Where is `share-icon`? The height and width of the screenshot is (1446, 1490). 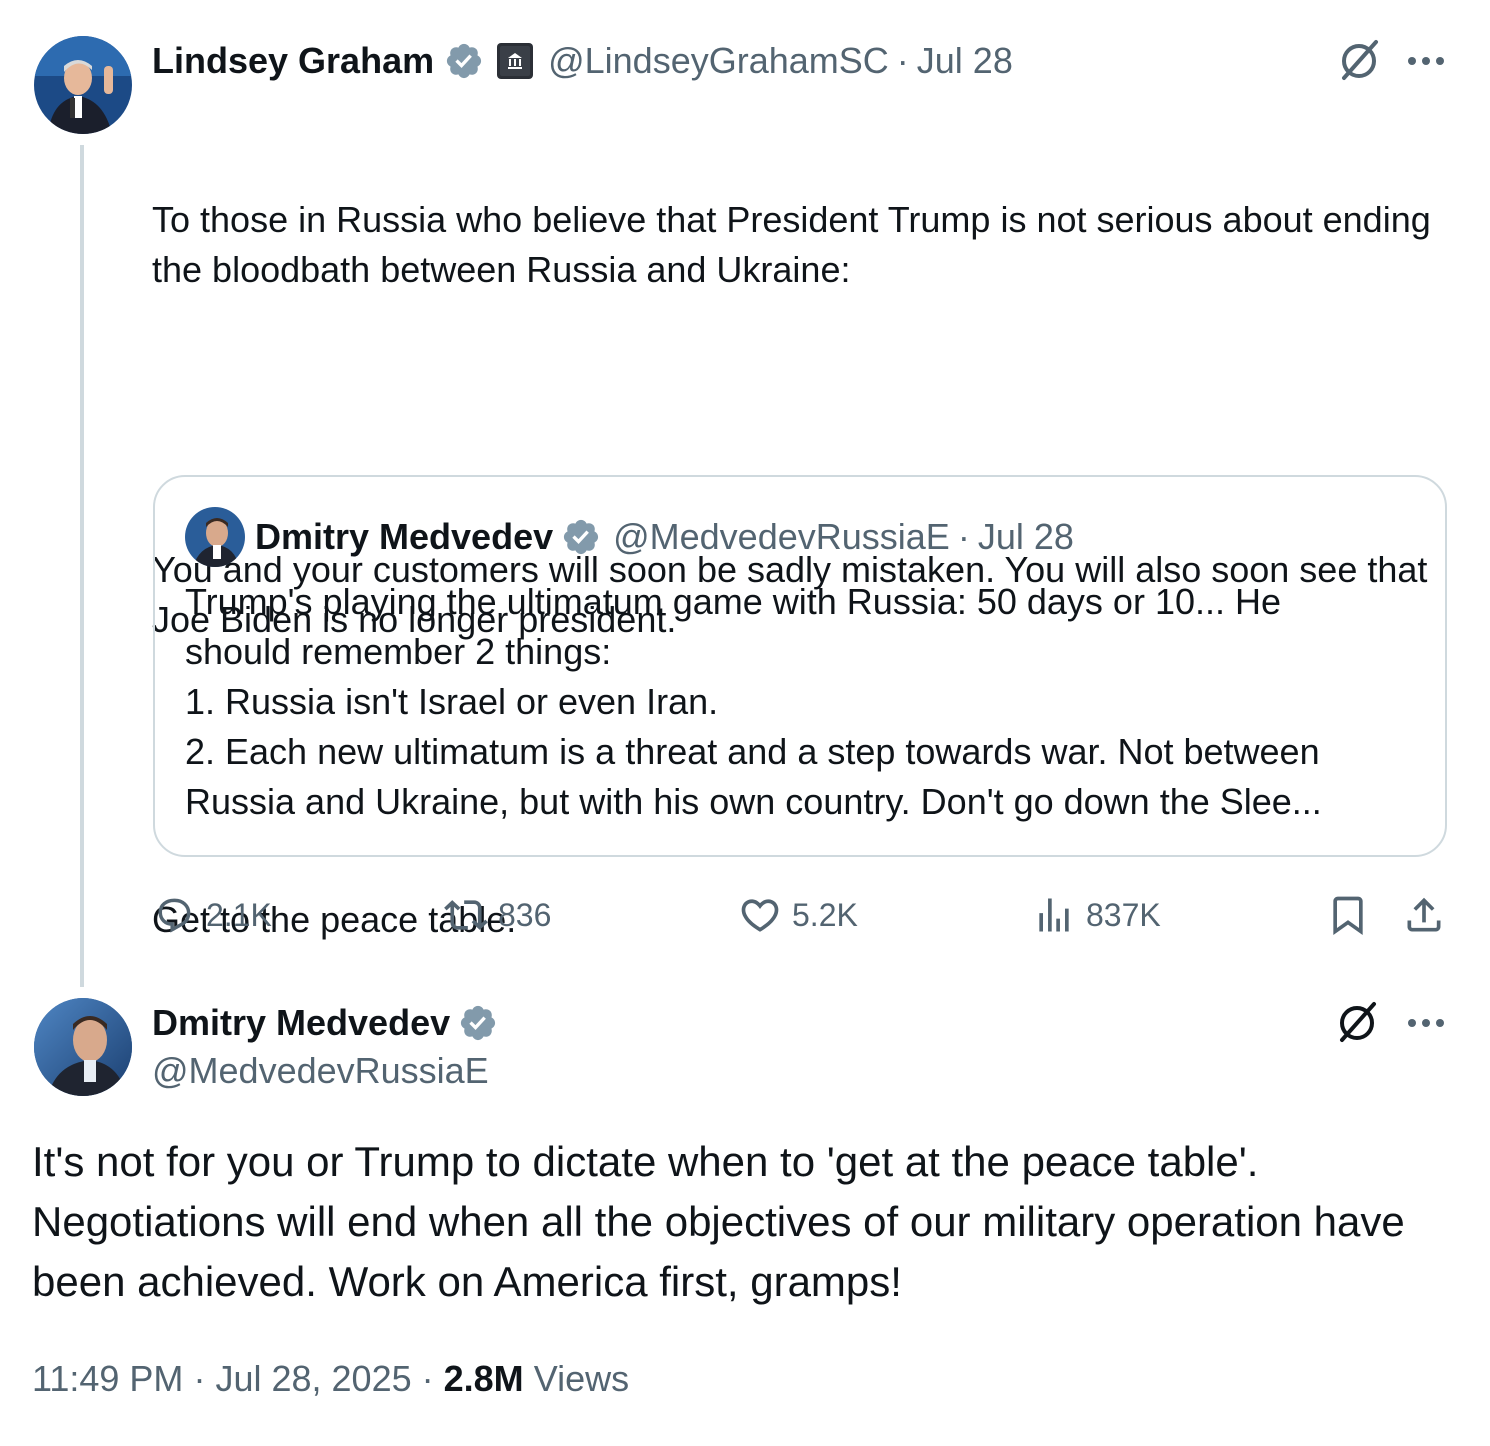 share-icon is located at coordinates (1424, 914).